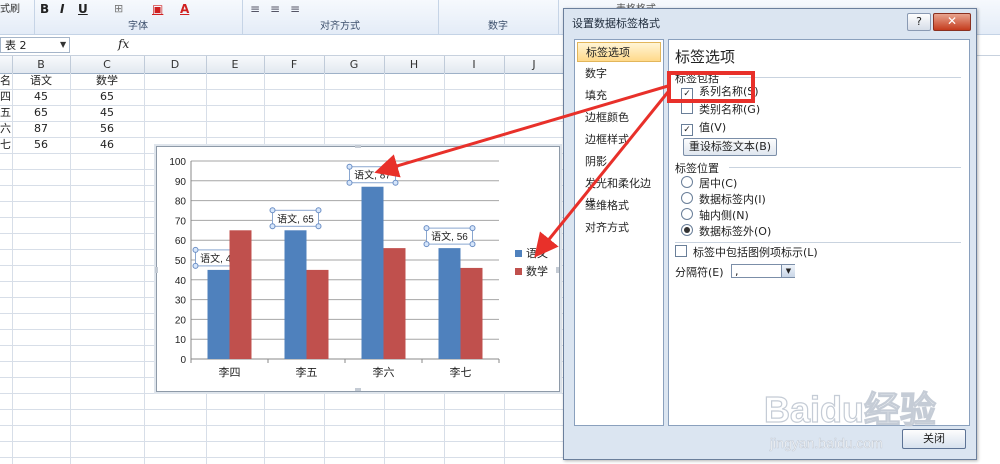 The image size is (1000, 464). Describe the element at coordinates (619, 140) in the screenshot. I see `nav-item-border-style: 边框样式` at that location.